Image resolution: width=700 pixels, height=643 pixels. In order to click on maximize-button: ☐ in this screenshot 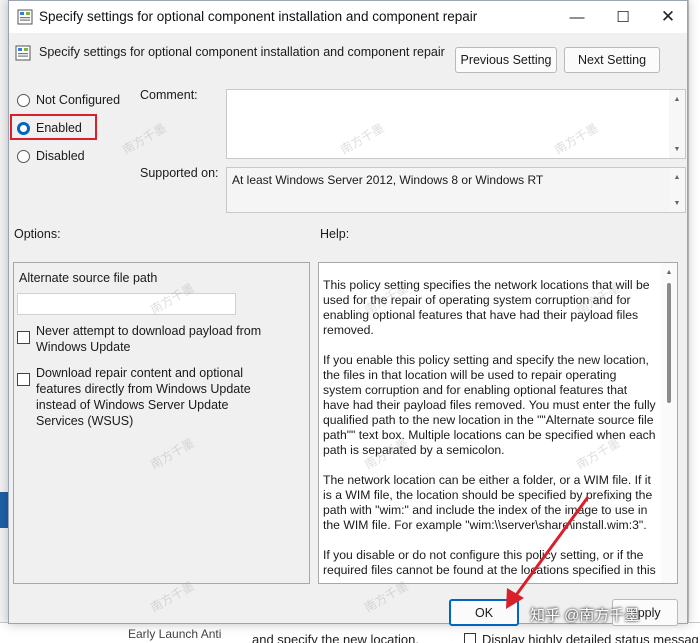, I will do `click(623, 17)`.